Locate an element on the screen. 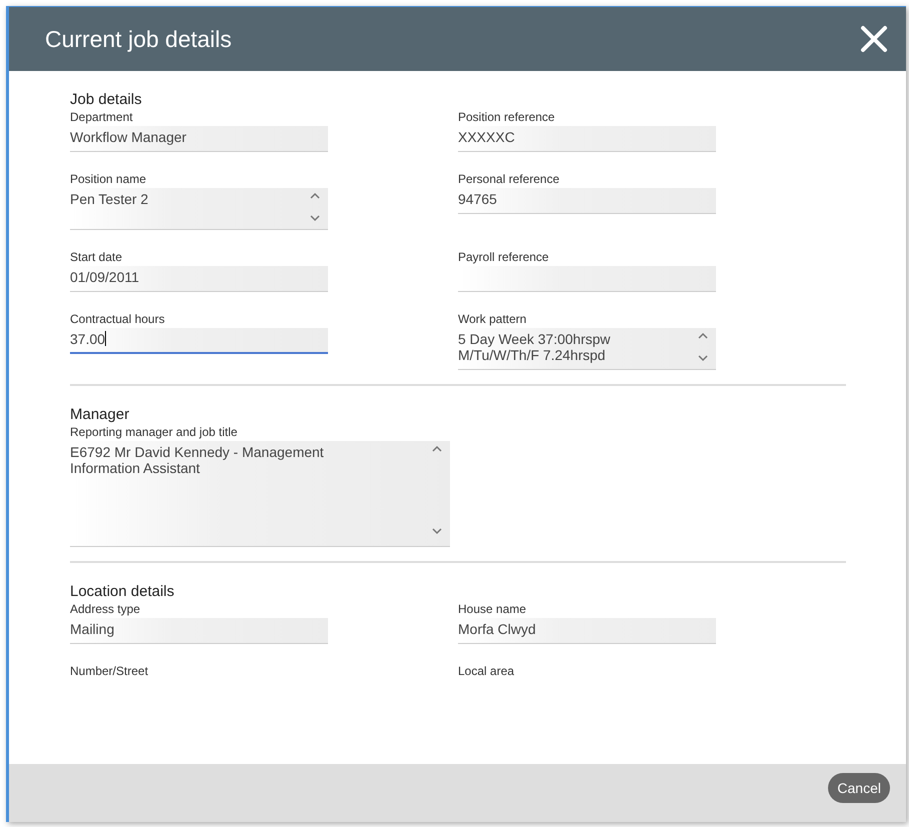 This screenshot has width=909, height=827. section-heading: Job details is located at coordinates (106, 99).